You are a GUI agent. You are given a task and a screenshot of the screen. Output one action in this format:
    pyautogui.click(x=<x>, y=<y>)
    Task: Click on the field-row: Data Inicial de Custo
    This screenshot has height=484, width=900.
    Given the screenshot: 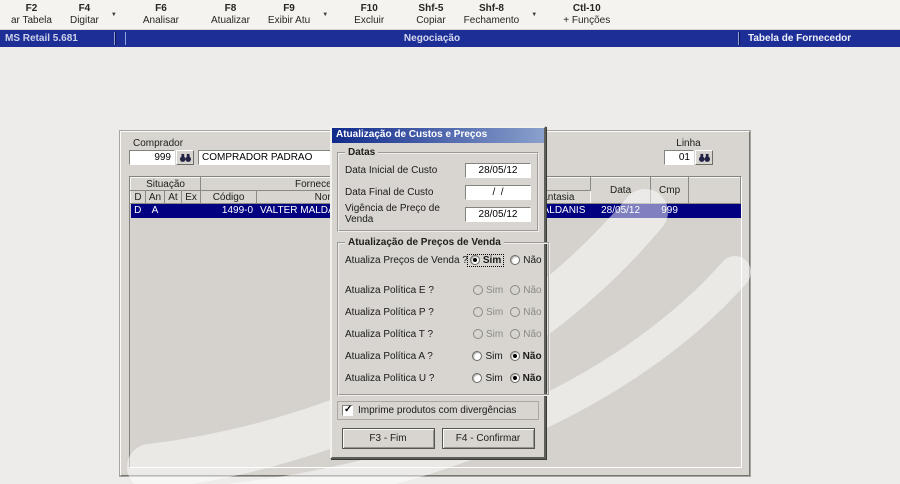 What is the action you would take?
    pyautogui.click(x=438, y=170)
    